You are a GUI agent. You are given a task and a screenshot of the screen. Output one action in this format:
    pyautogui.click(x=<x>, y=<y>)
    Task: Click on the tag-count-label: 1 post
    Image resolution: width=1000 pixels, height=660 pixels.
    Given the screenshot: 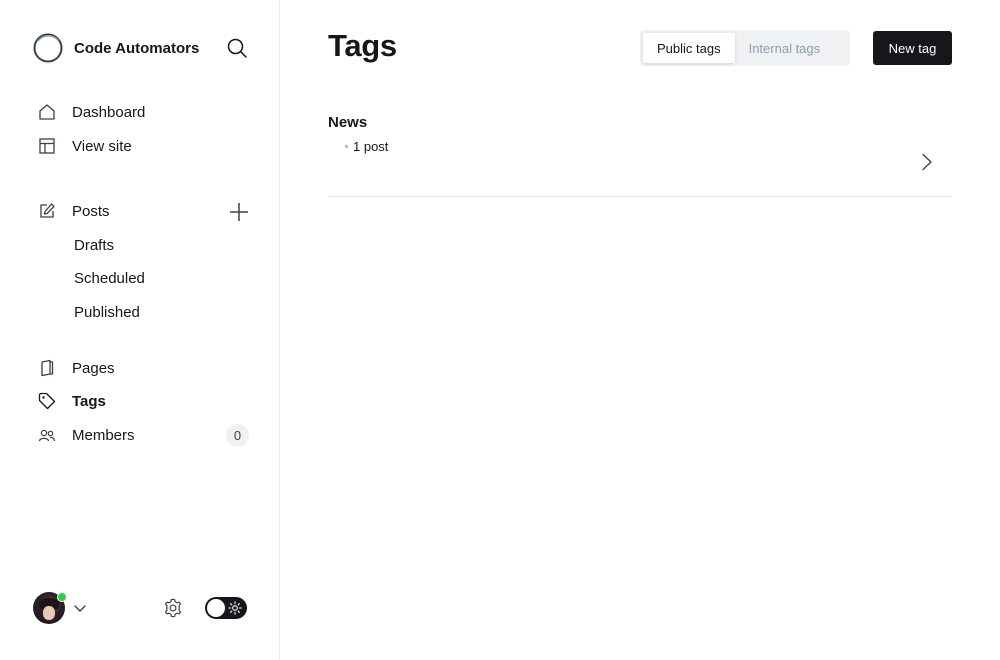 What is the action you would take?
    pyautogui.click(x=371, y=146)
    